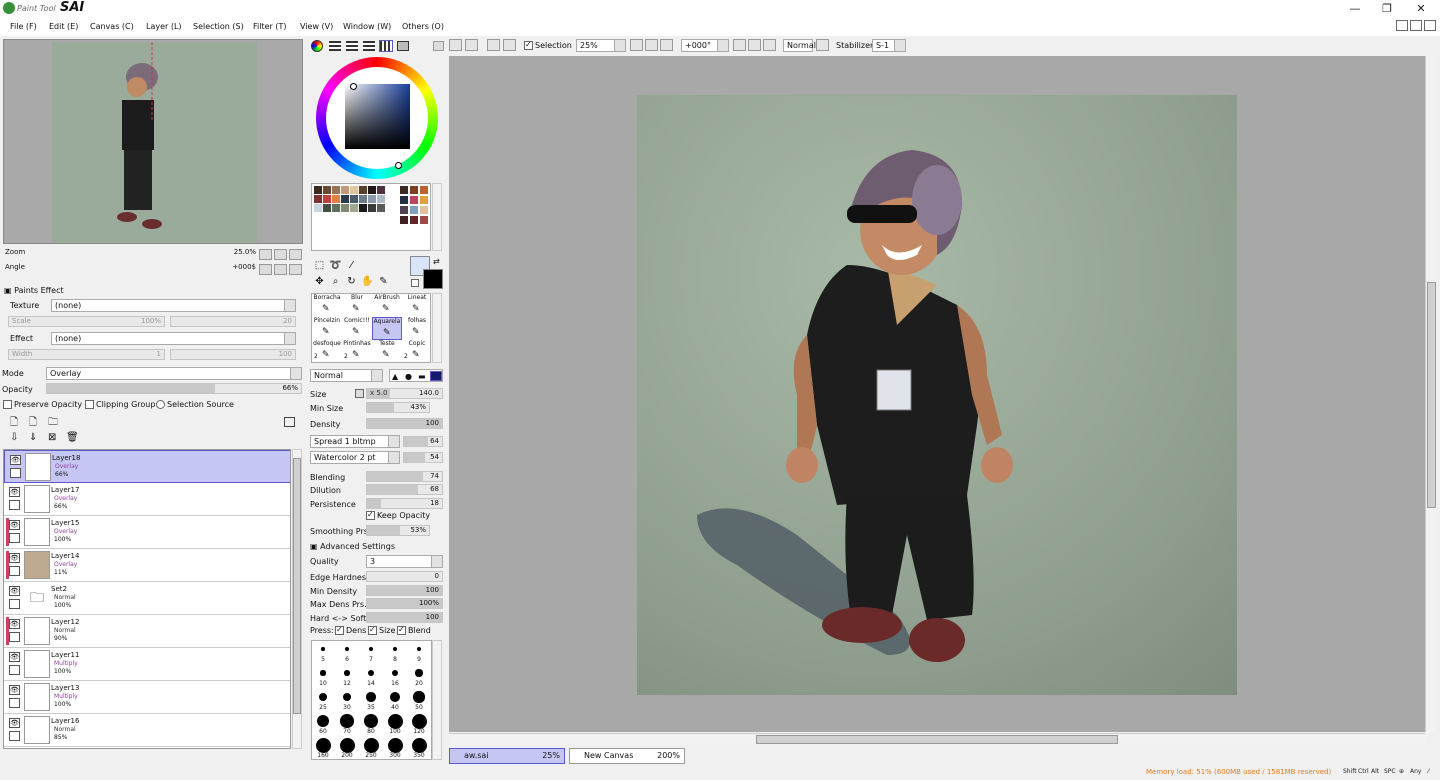  What do you see at coordinates (130, 253) in the screenshot?
I see `zoom-slider: Zoom 25.0%` at bounding box center [130, 253].